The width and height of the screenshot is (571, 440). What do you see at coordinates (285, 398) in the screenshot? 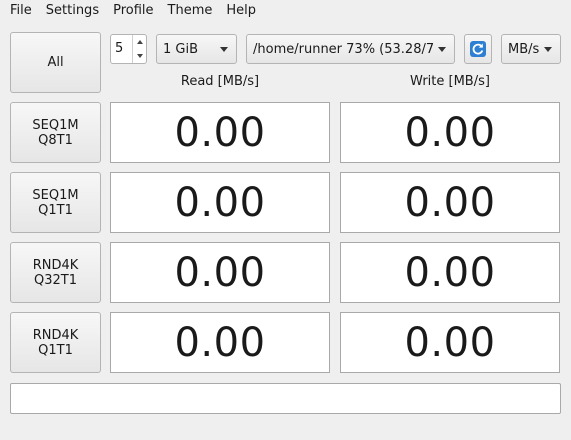
I see `comment-field` at bounding box center [285, 398].